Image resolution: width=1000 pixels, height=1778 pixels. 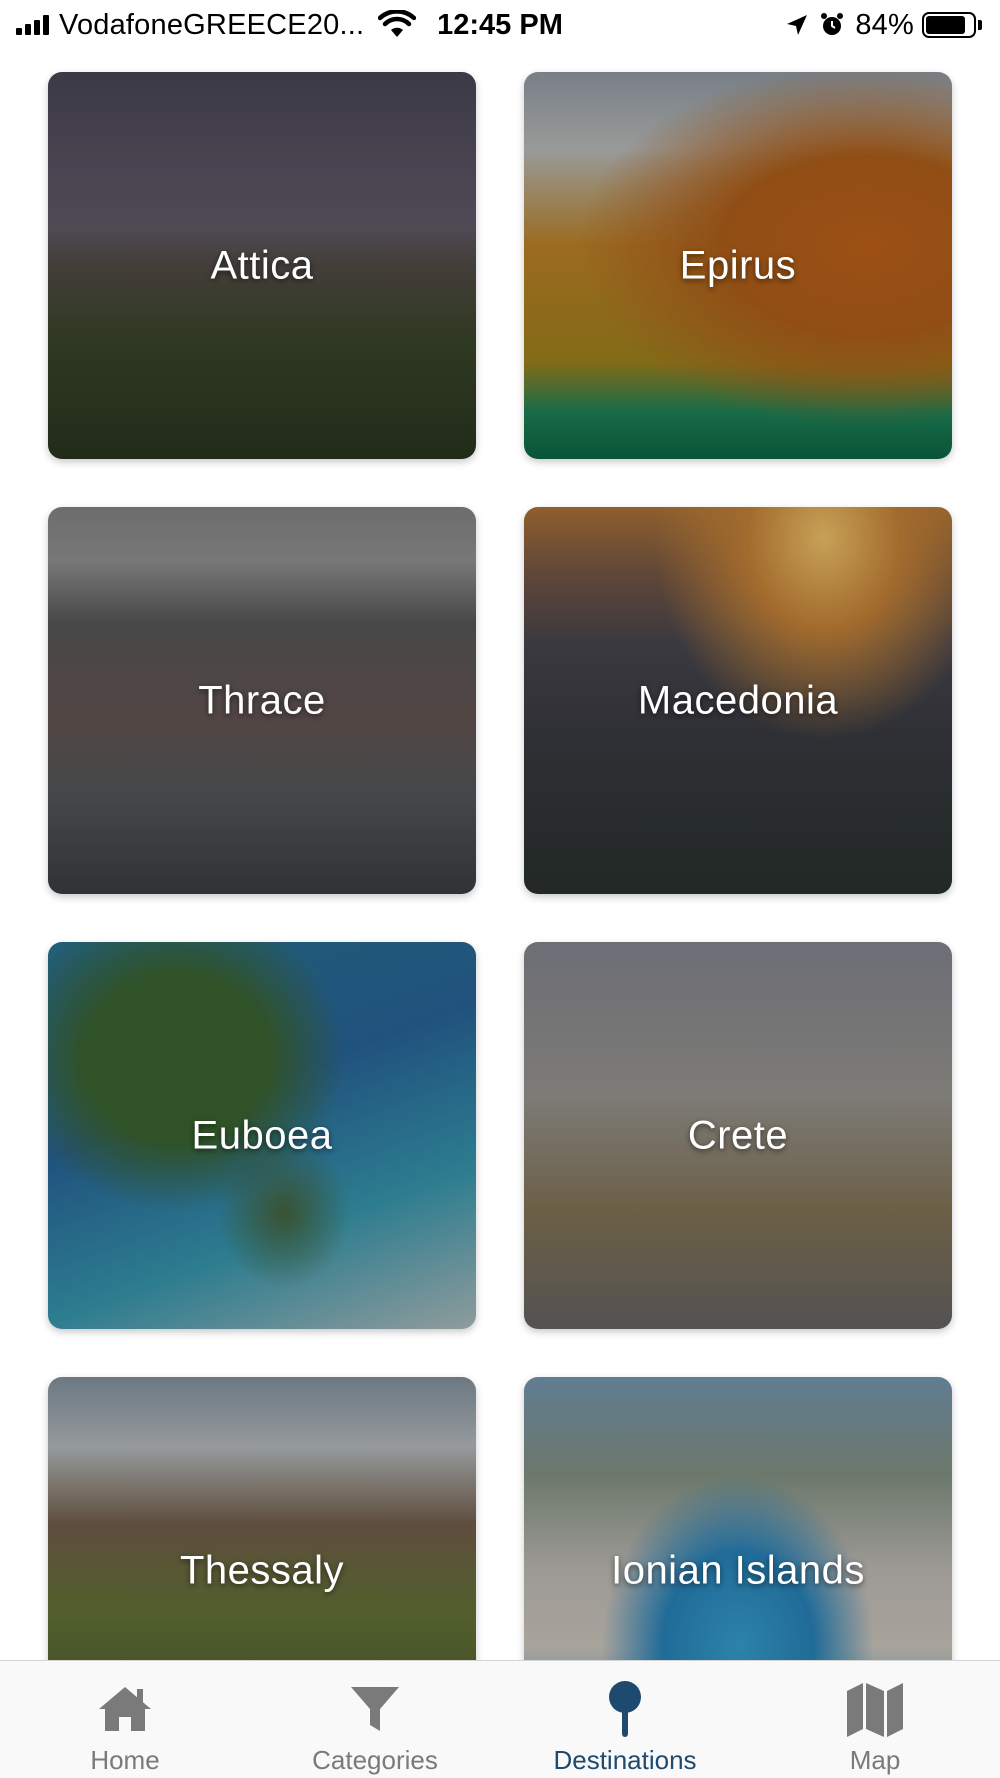 What do you see at coordinates (262, 1518) in the screenshot?
I see `destination-card-thessaly: Thessaly` at bounding box center [262, 1518].